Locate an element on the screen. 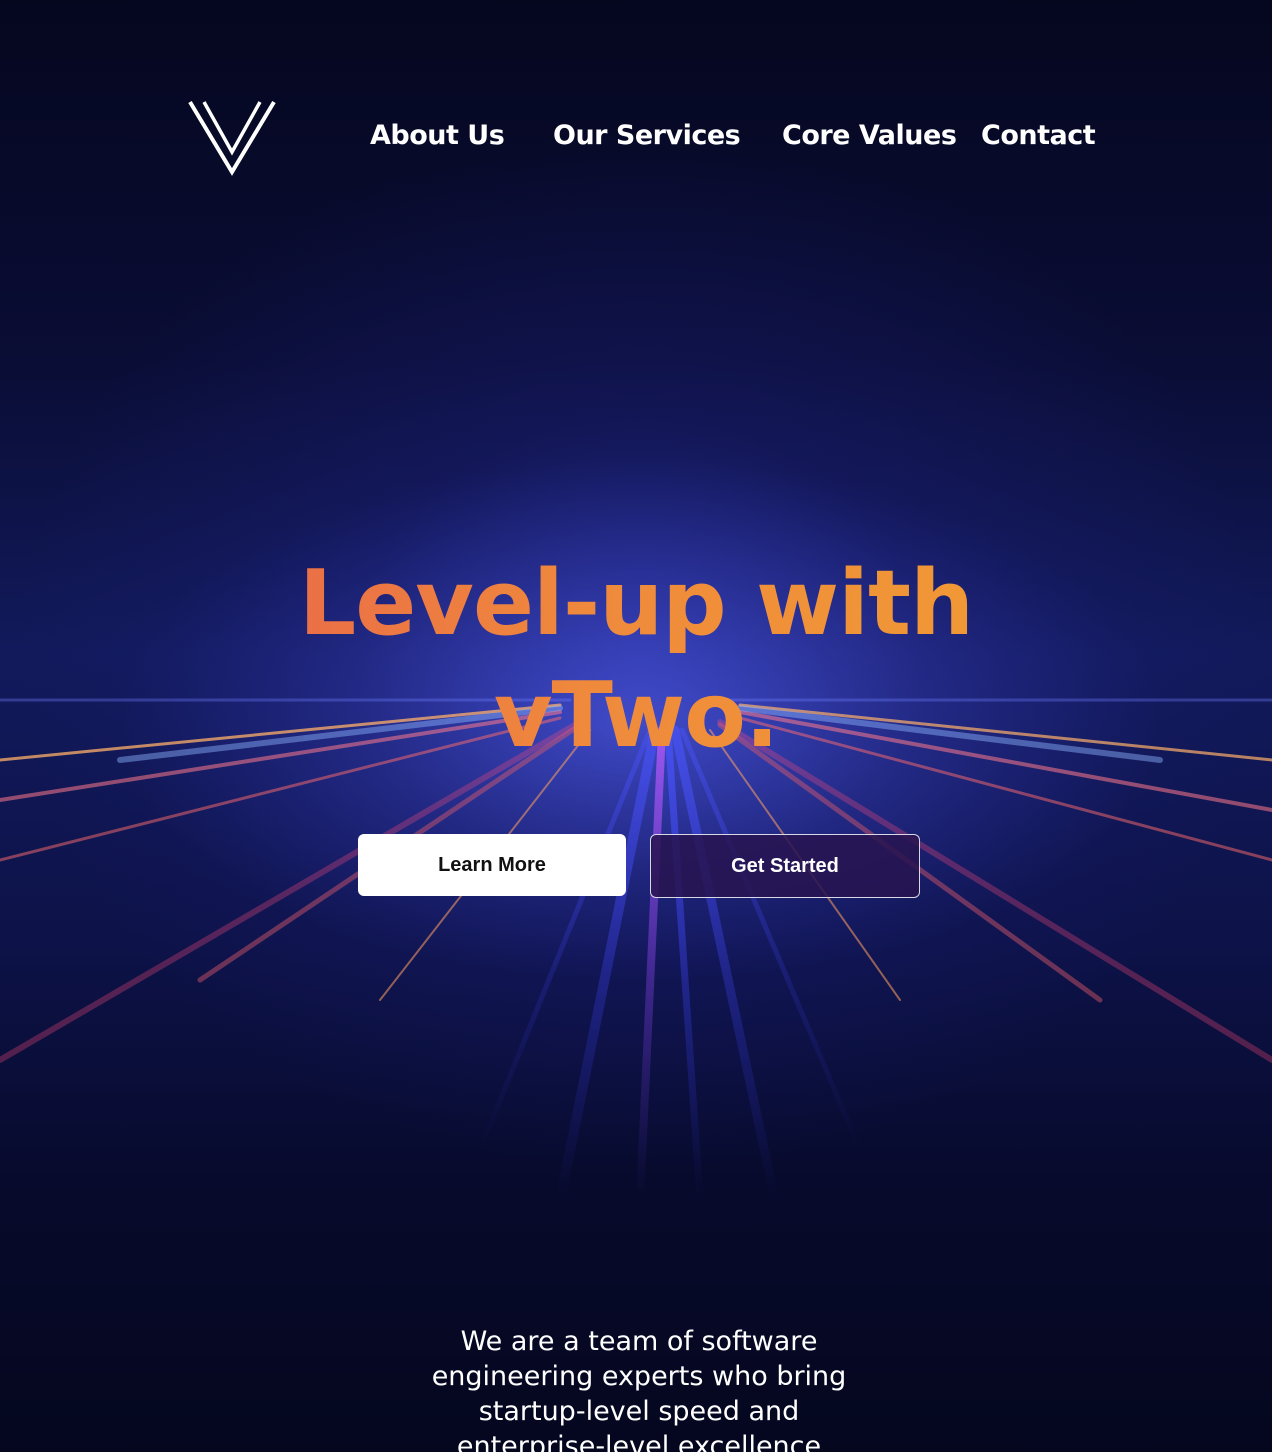  get-started-label: Get Started is located at coordinates (785, 865).